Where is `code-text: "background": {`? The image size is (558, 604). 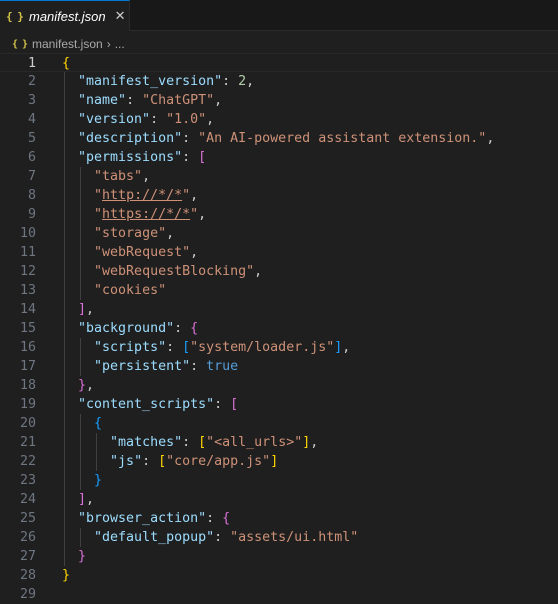
code-text: "background": { is located at coordinates (138, 328).